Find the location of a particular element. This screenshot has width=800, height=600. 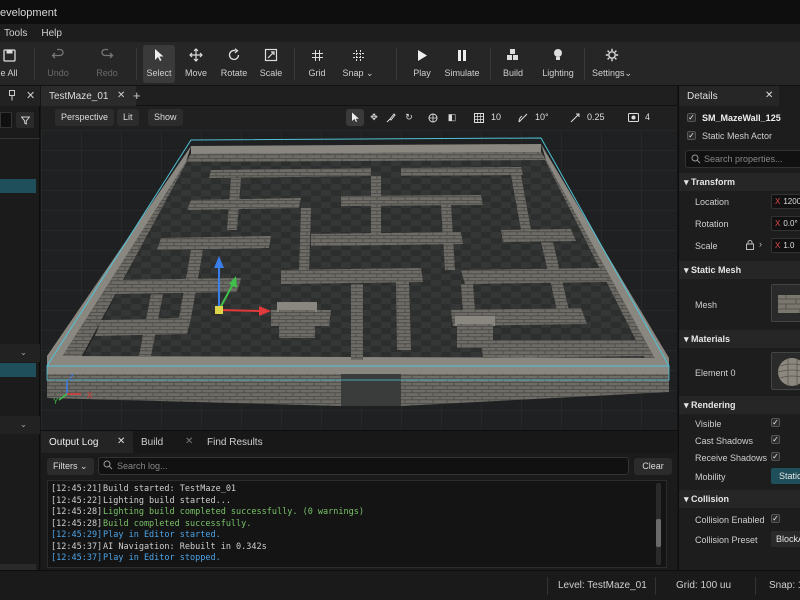

redo-button: Redo is located at coordinates (107, 64).